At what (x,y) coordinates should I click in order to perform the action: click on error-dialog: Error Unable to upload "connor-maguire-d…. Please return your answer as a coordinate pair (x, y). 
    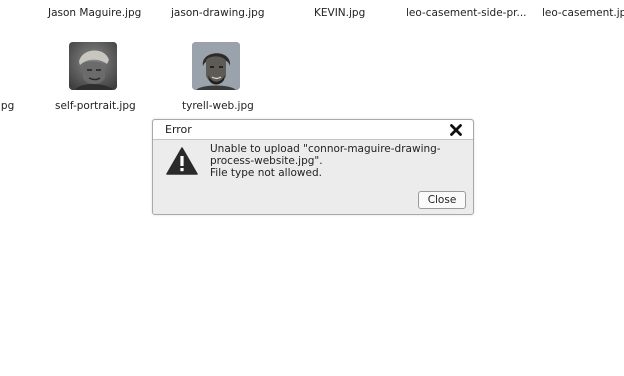
    Looking at the image, I should click on (313, 167).